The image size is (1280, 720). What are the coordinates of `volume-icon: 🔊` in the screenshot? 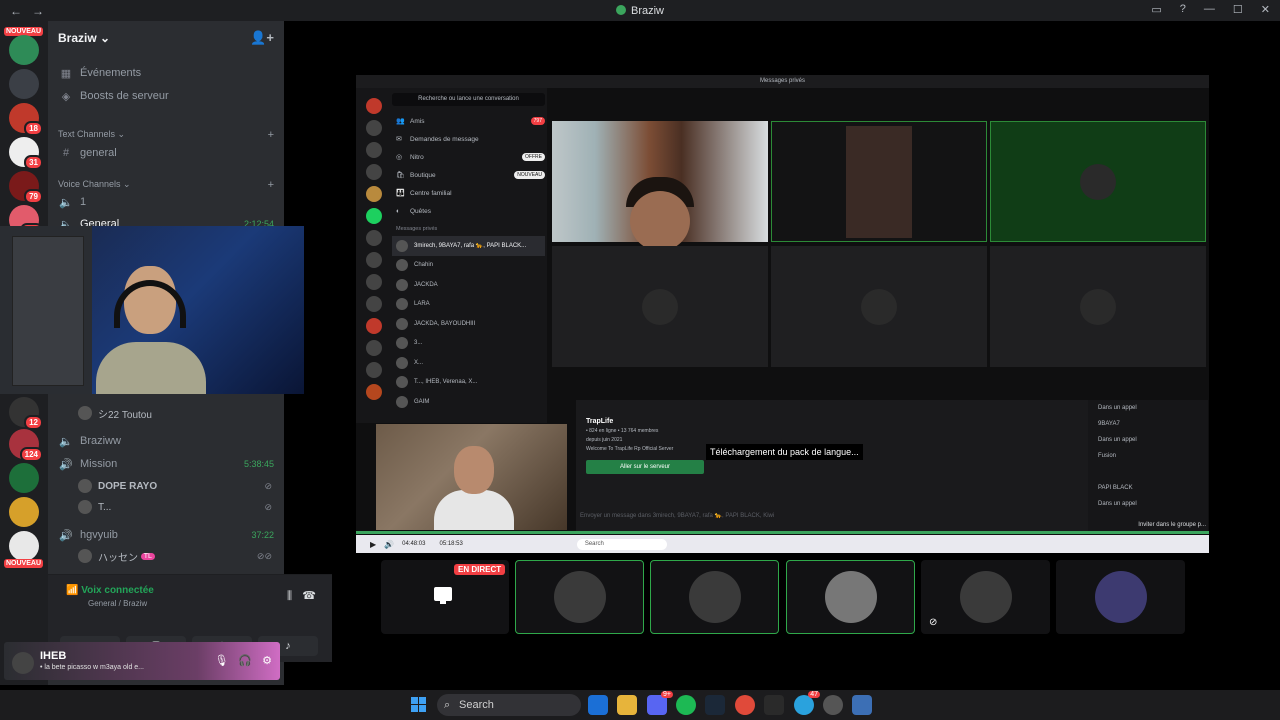 It's located at (389, 544).